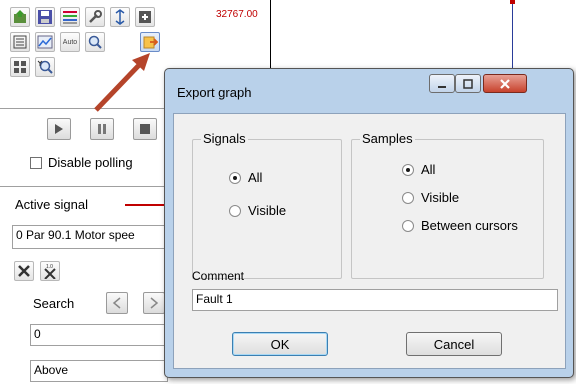 The width and height of the screenshot is (576, 384). Describe the element at coordinates (224, 138) in the screenshot. I see `signals-group-title: Signals` at that location.